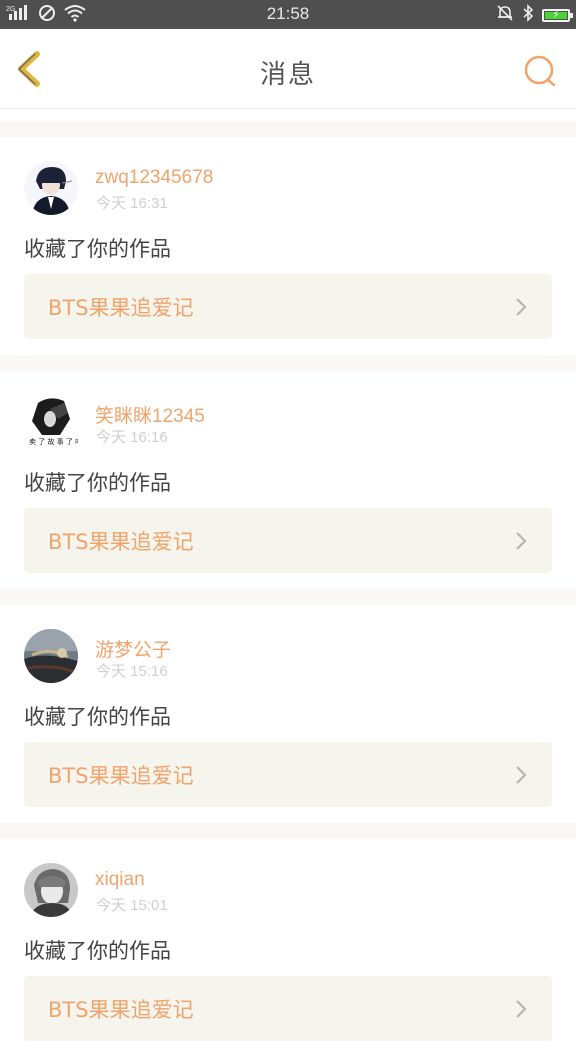 This screenshot has width=576, height=1057. I want to click on page-title: 消息, so click(287, 75).